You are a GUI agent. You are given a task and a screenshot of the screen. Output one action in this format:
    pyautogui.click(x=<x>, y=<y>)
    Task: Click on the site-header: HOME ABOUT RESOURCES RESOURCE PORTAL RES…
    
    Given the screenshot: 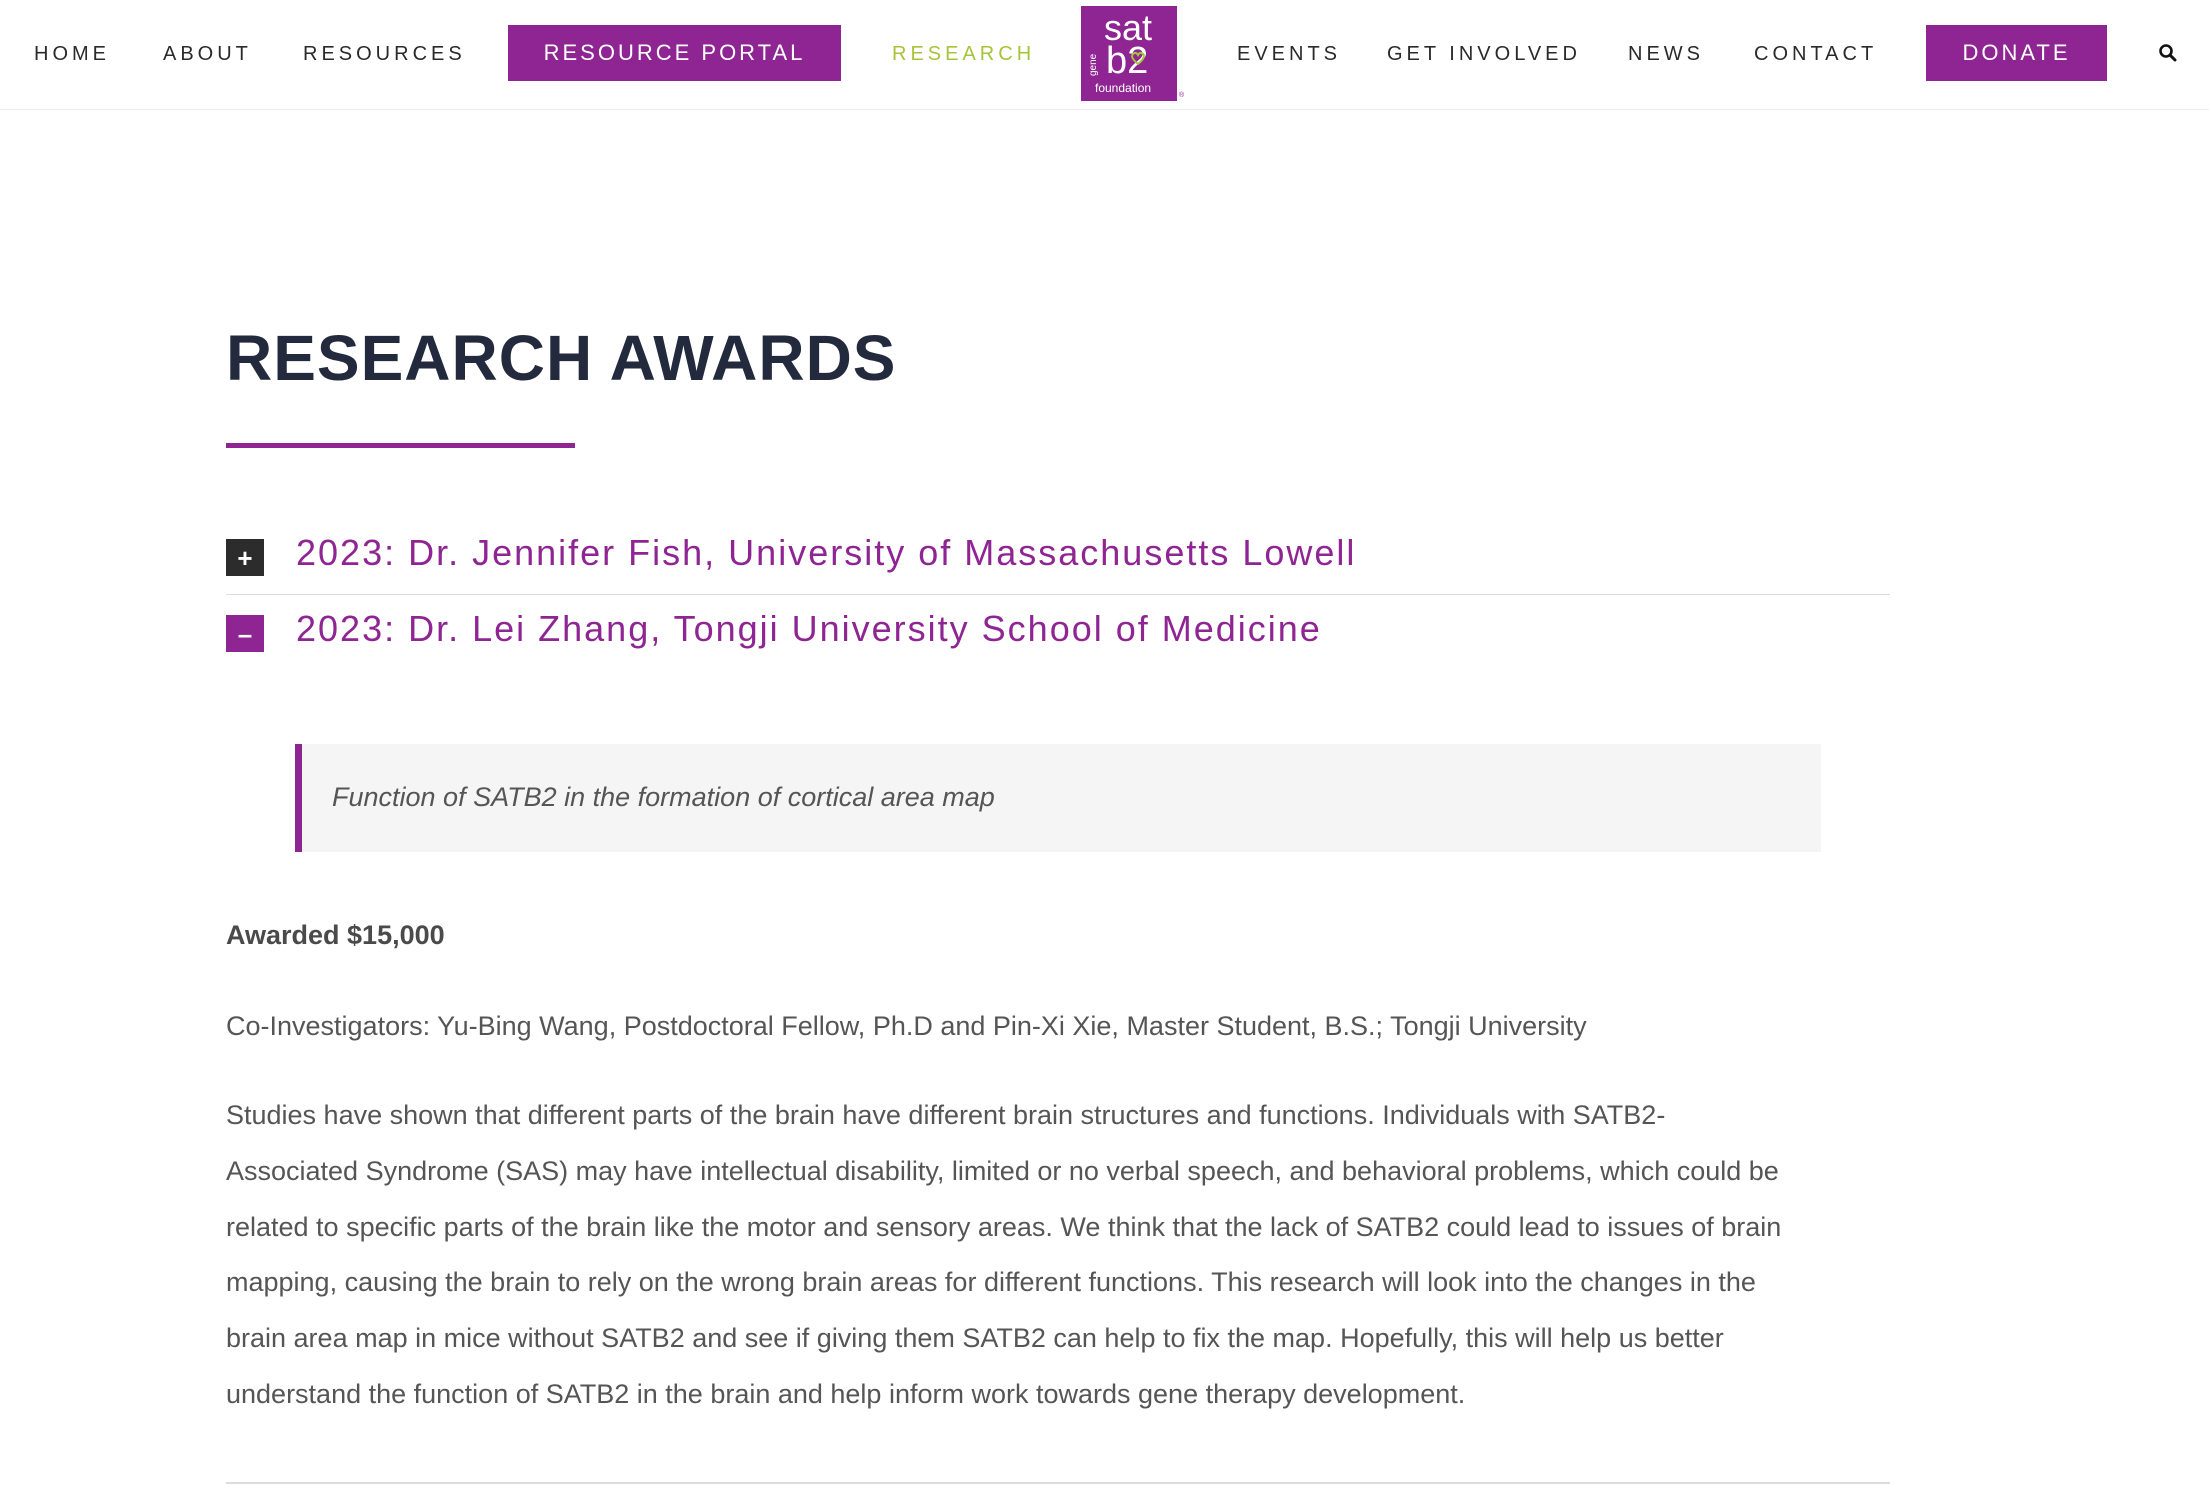 What is the action you would take?
    pyautogui.click(x=1104, y=55)
    